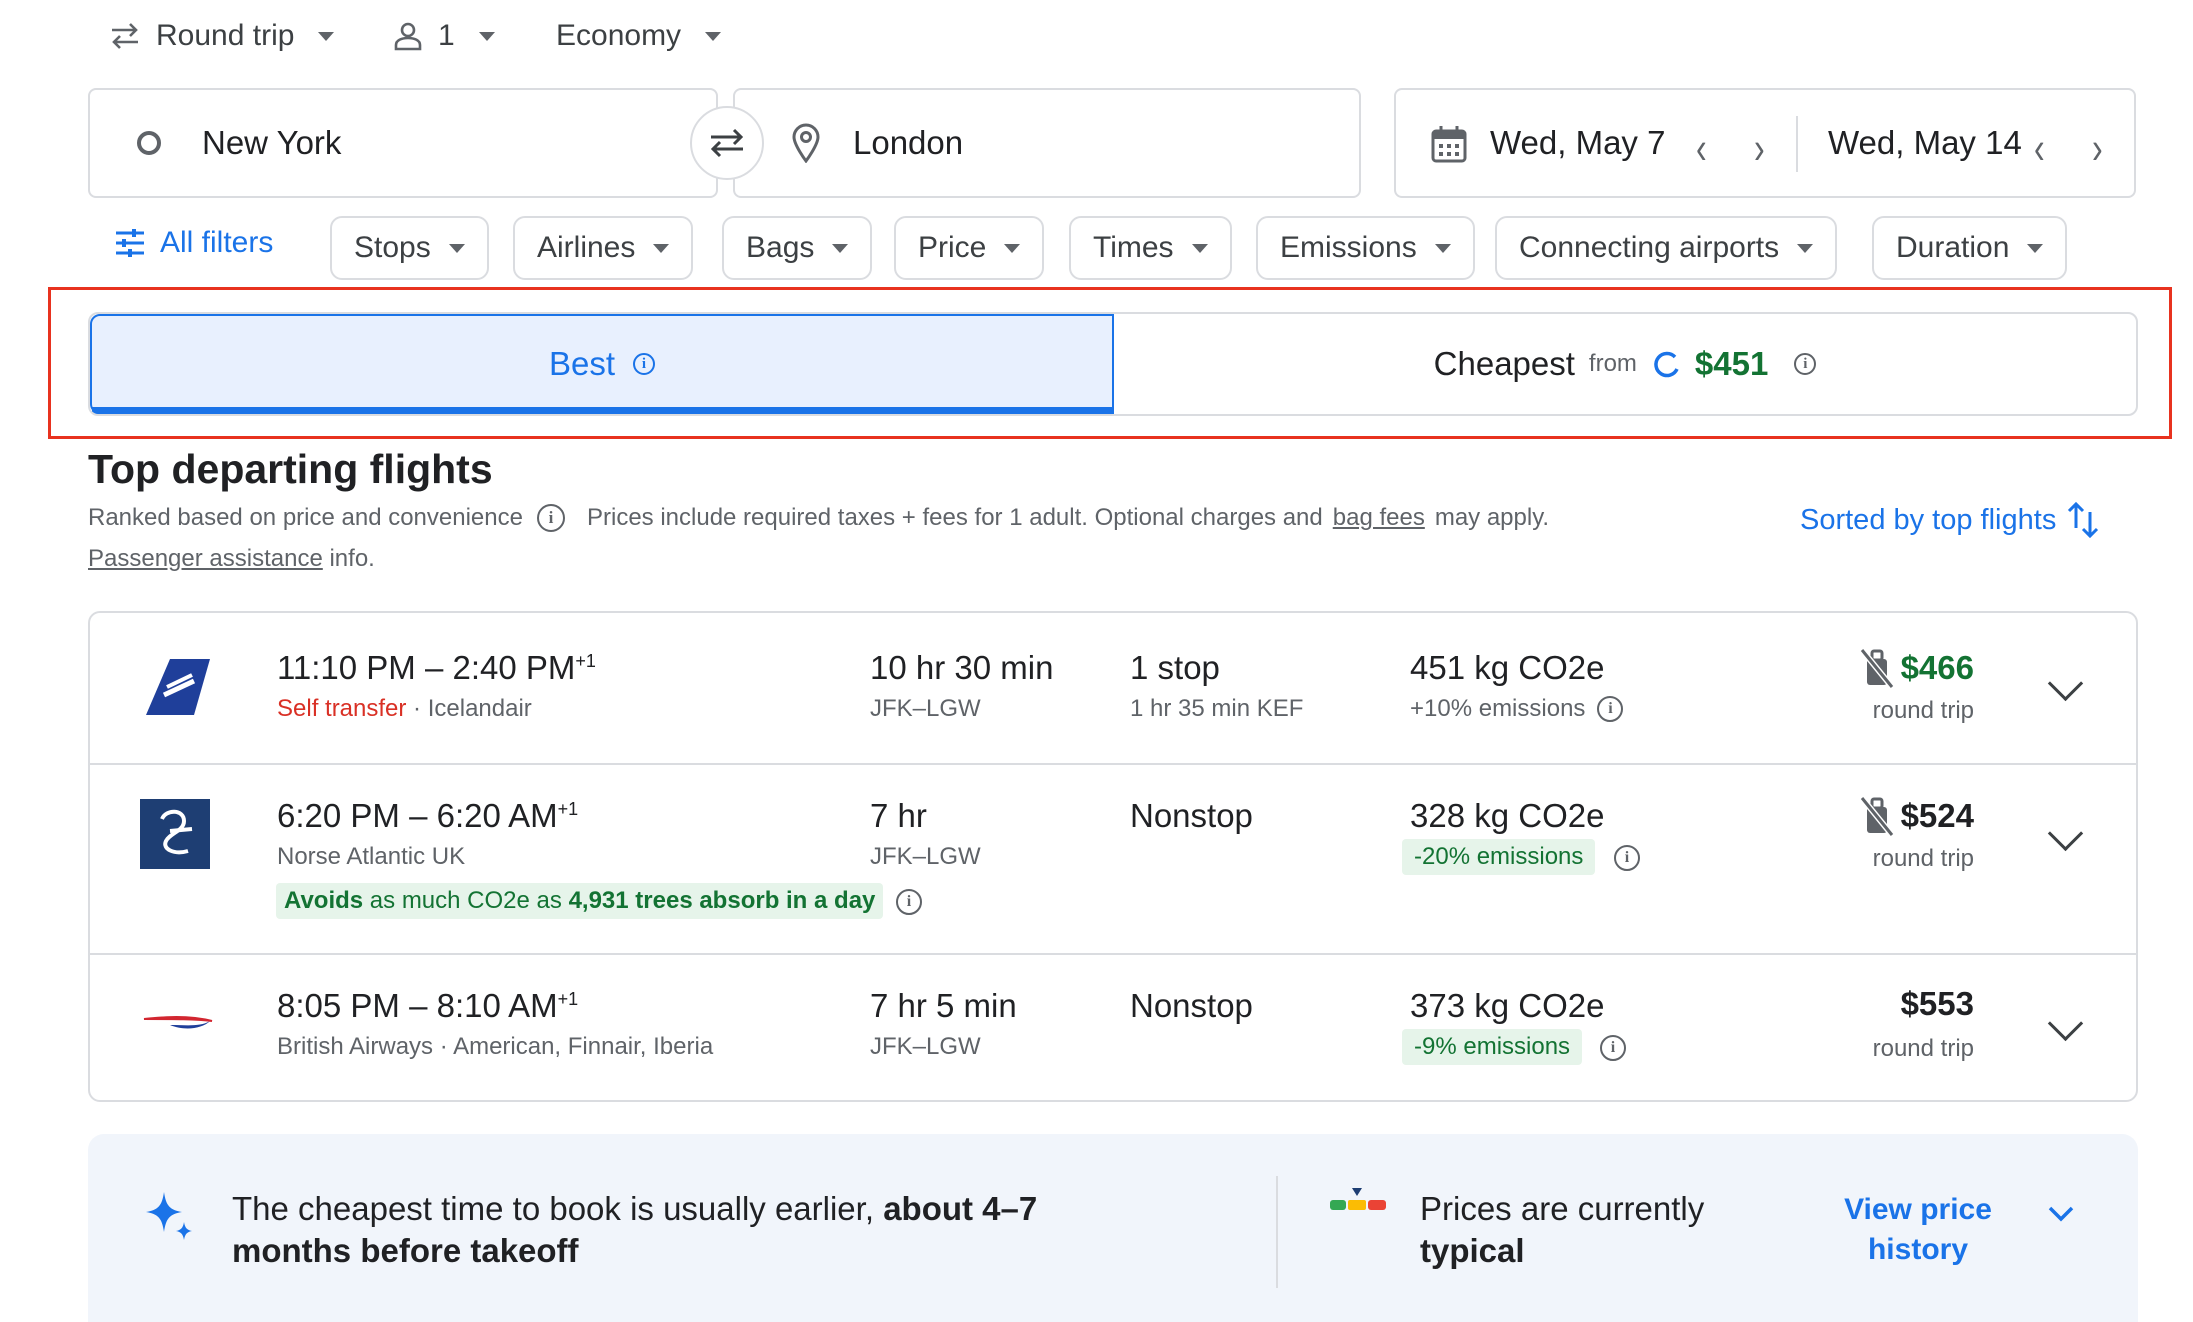 Image resolution: width=2193 pixels, height=1322 pixels. Describe the element at coordinates (1047, 143) in the screenshot. I see `destination-field: London` at that location.